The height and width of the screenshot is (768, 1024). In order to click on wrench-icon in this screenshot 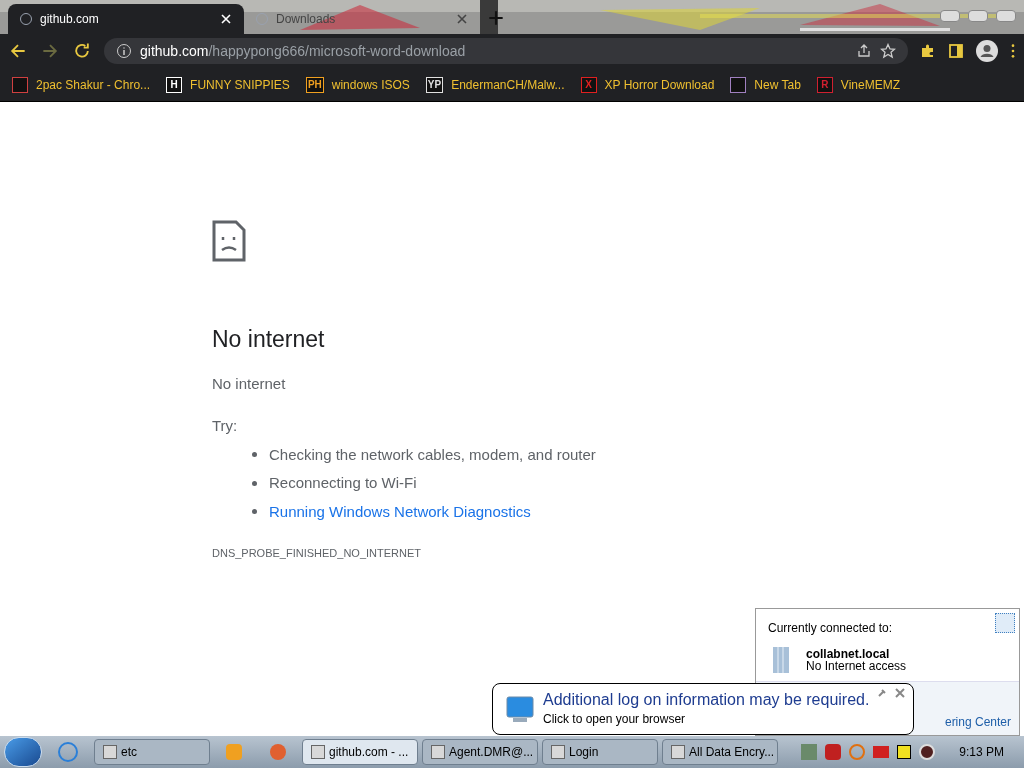, I will do `click(882, 693)`.